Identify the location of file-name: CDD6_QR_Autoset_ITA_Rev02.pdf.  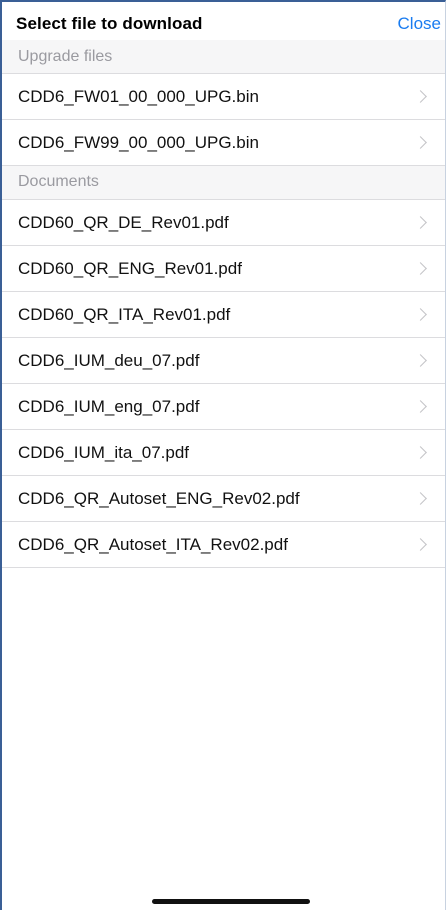
(153, 544).